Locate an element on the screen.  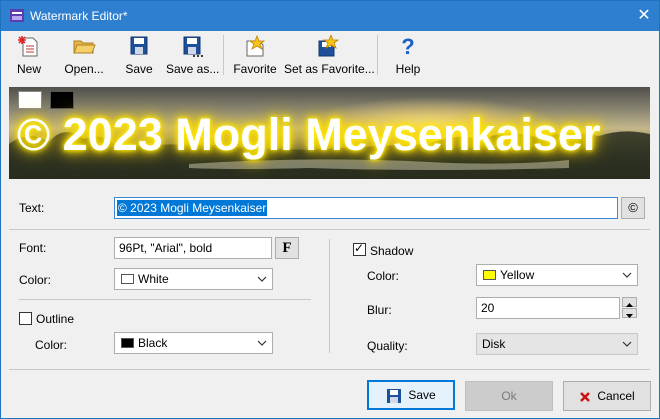
text-color-value: White is located at coordinates (153, 279).